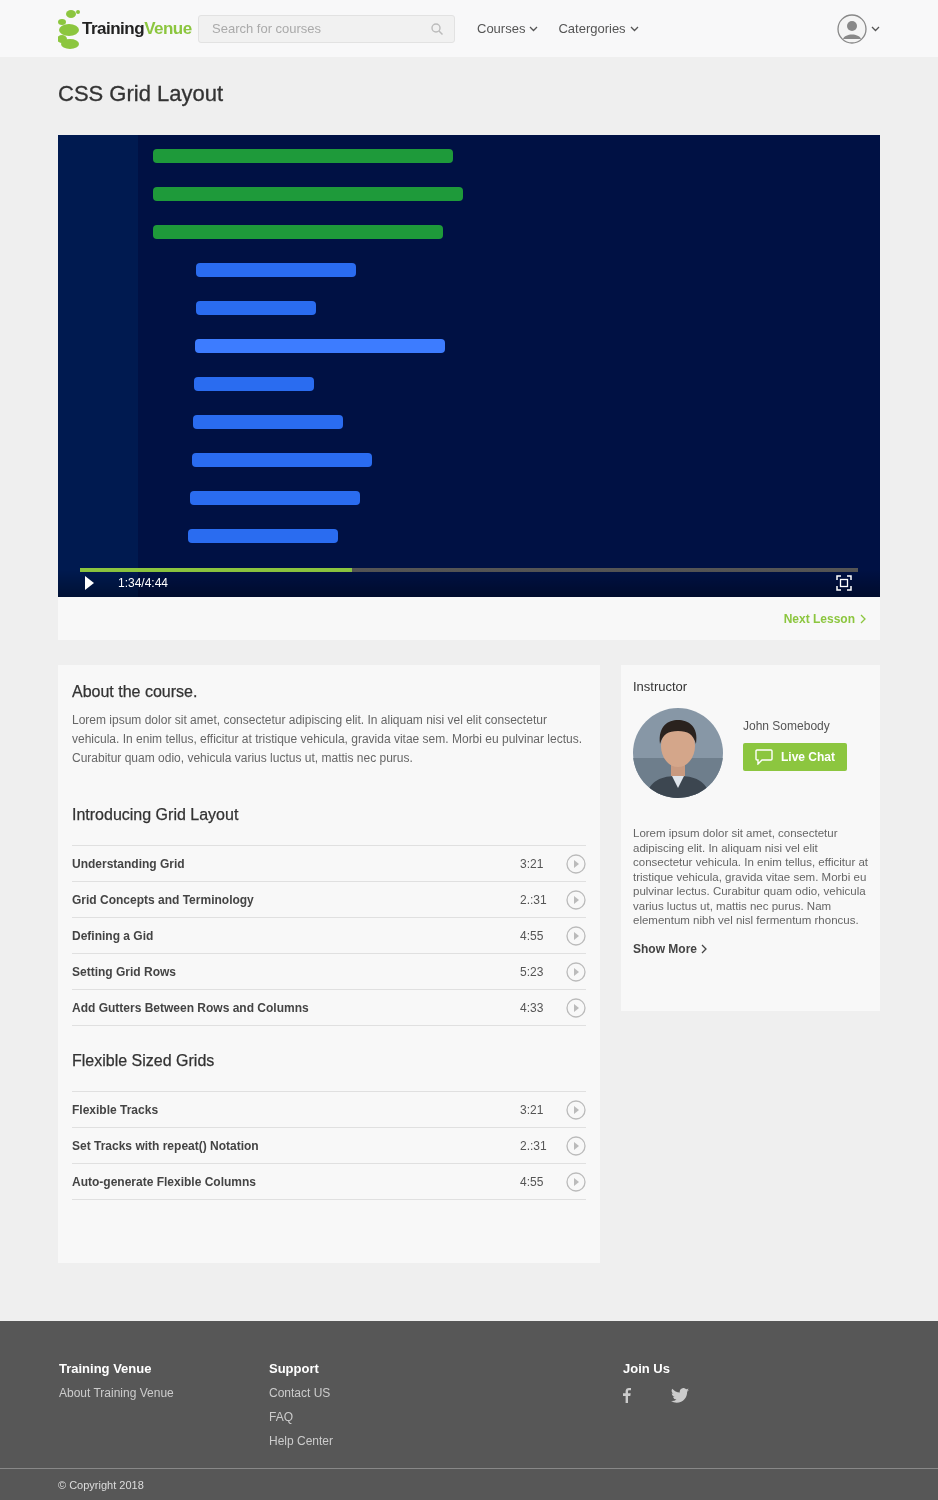 The height and width of the screenshot is (1500, 938). What do you see at coordinates (437, 28) in the screenshot?
I see `search-icon` at bounding box center [437, 28].